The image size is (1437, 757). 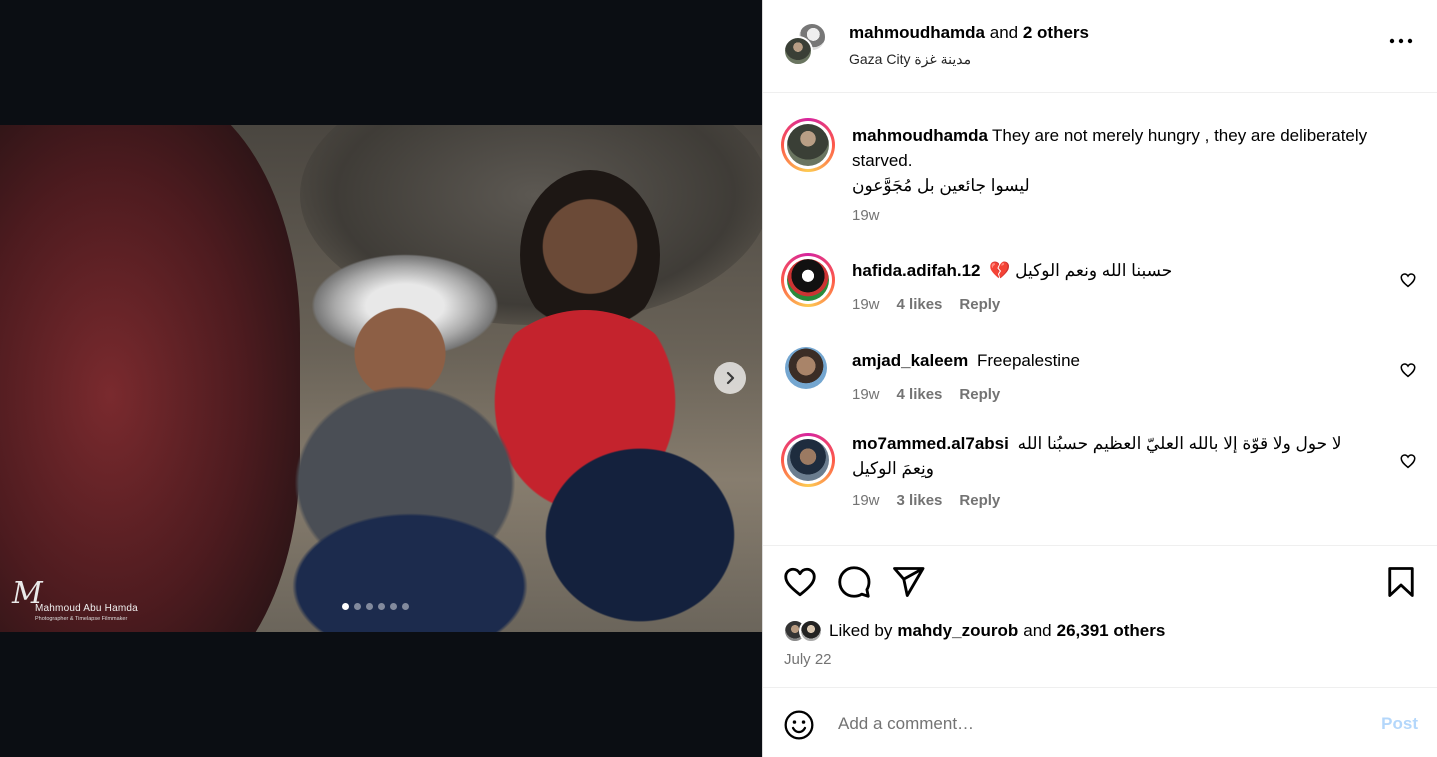 I want to click on share-send-icon, so click(x=908, y=582).